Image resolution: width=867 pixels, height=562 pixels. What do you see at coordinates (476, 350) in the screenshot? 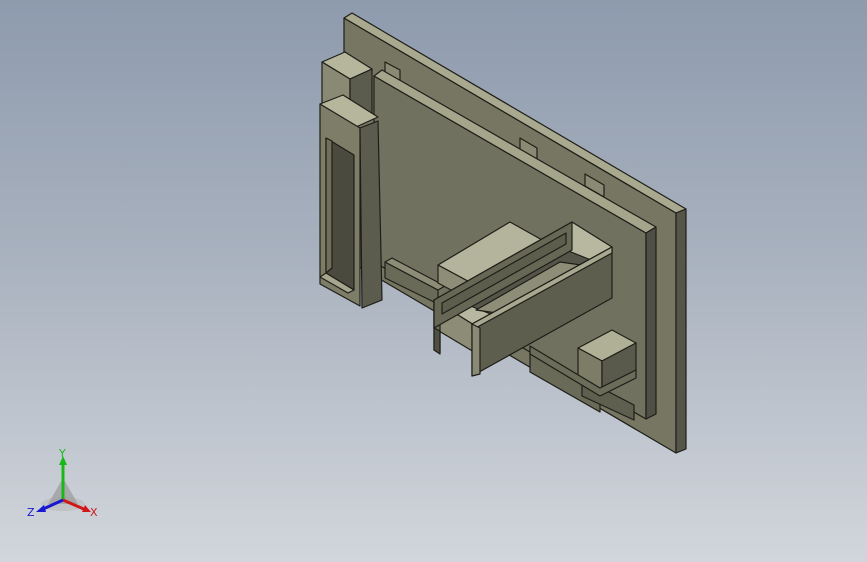
I see `handle-plate-left-edge` at bounding box center [476, 350].